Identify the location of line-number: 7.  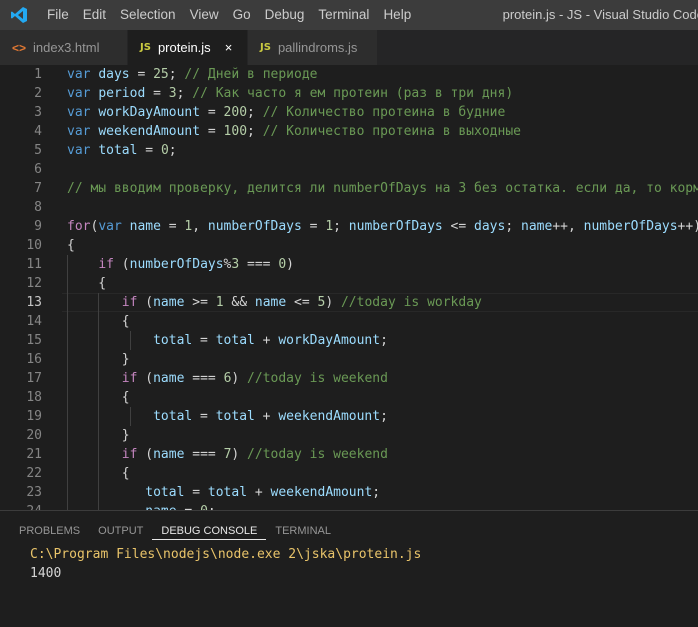
(38, 188).